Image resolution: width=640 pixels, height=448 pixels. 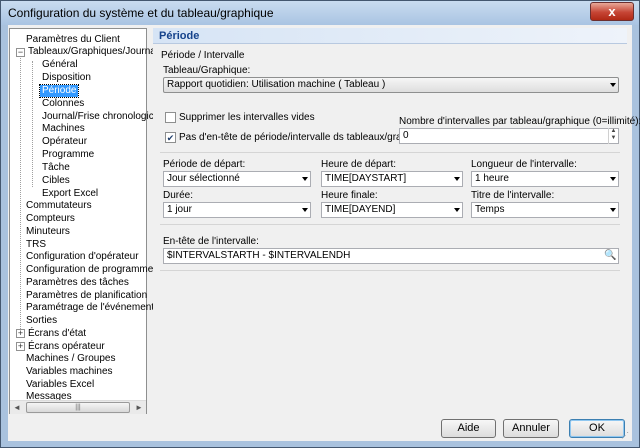 What do you see at coordinates (86, 296) in the screenshot?
I see `tree-item-planning-params: Paramètres de planification` at bounding box center [86, 296].